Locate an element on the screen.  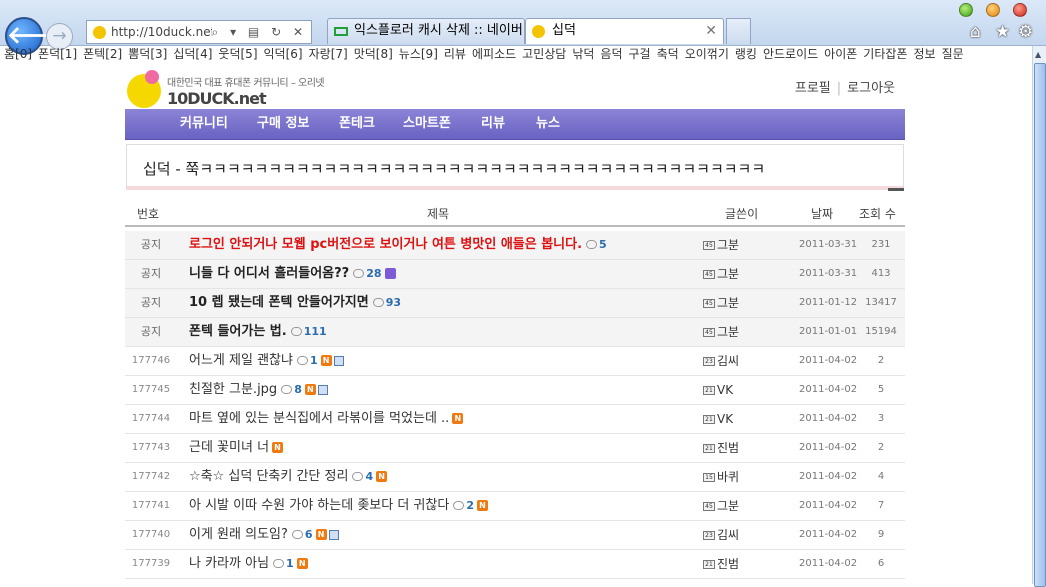
category-link: 뉴스[9] is located at coordinates (418, 54).